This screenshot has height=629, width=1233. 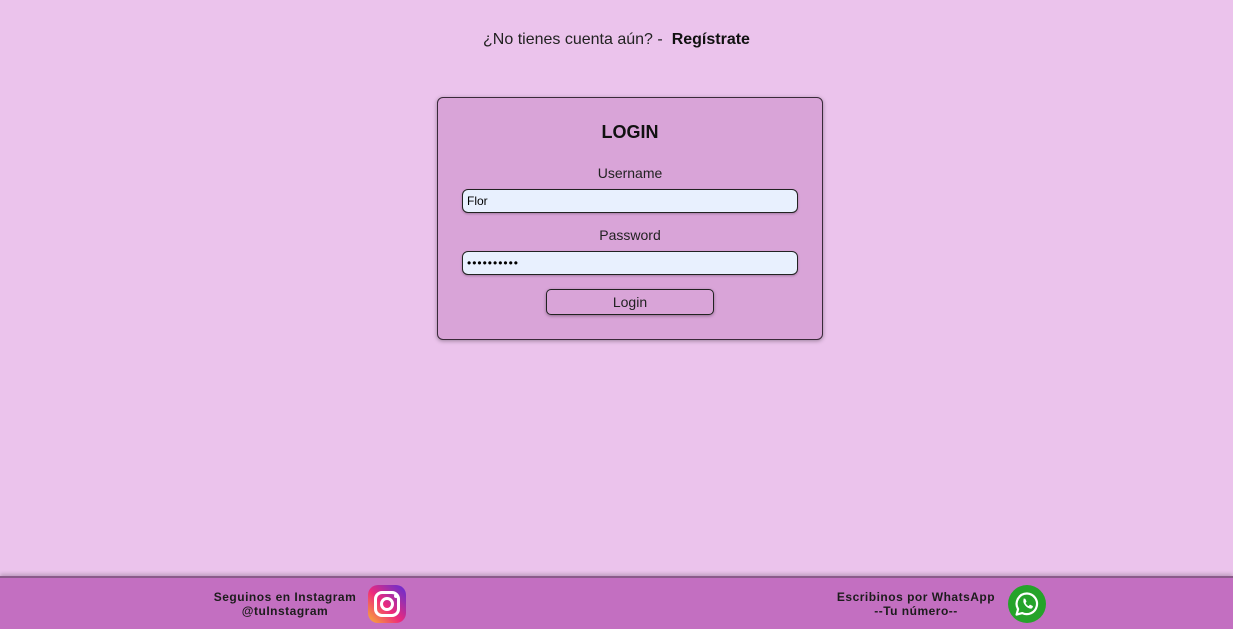 I want to click on signup-prompt: ¿No tienes cuenta aún? - Regístrate, so click(x=616, y=40).